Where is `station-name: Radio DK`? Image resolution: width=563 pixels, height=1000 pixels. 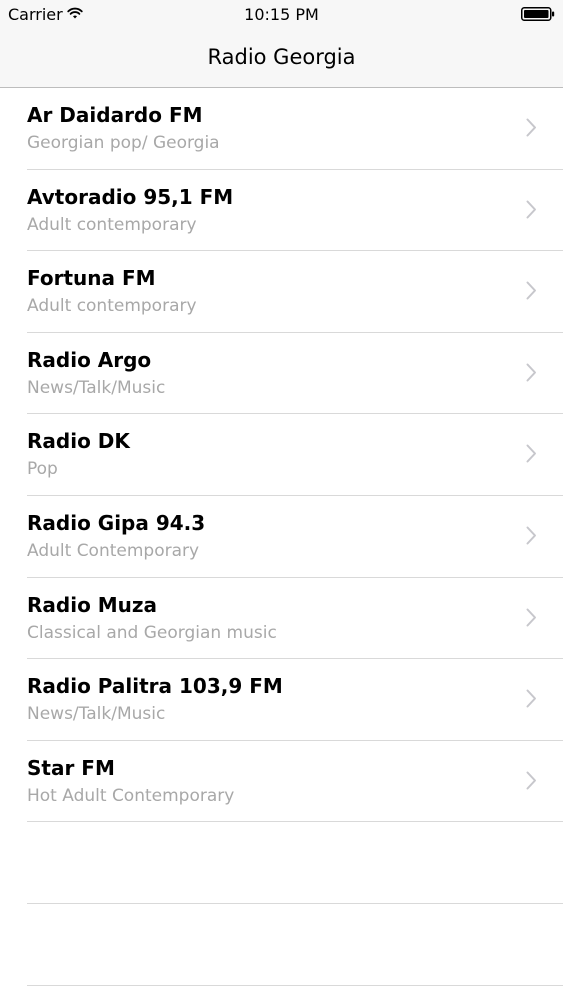 station-name: Radio DK is located at coordinates (78, 441).